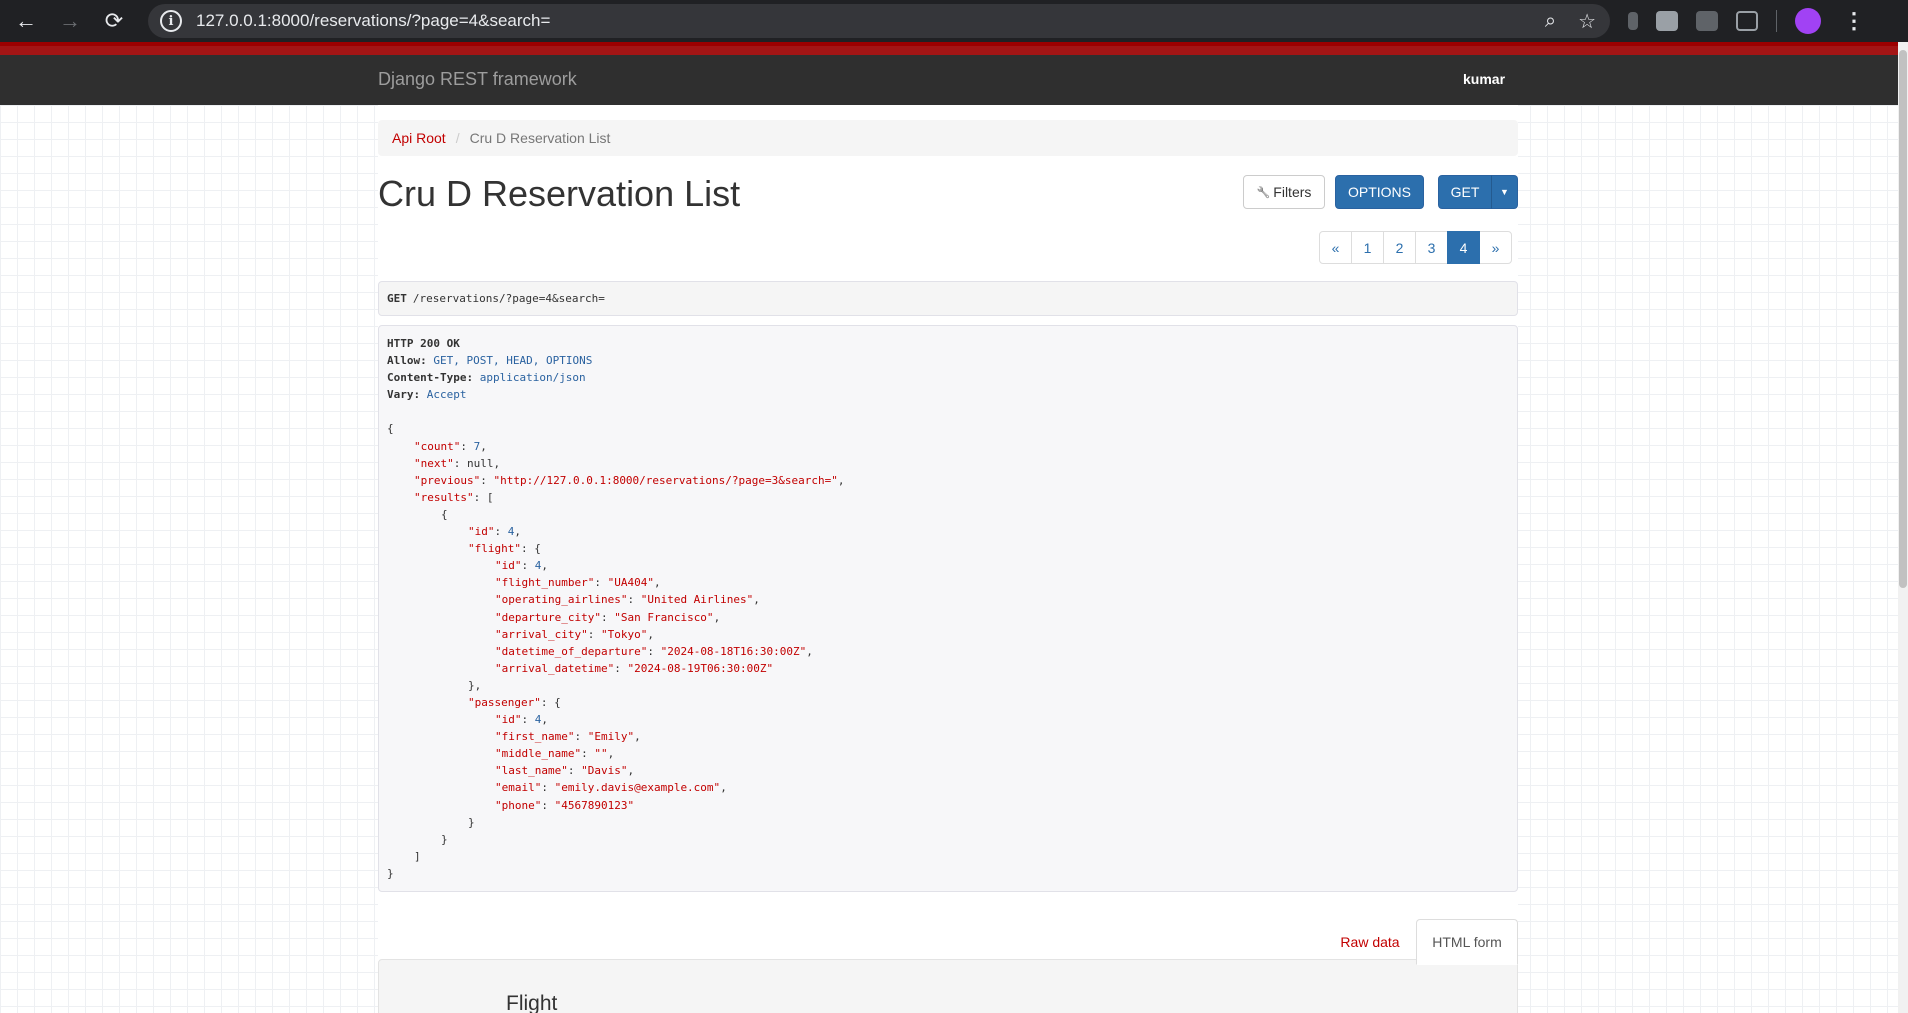 The image size is (1908, 1013). What do you see at coordinates (1399, 247) in the screenshot?
I see `pagination-page-2: 2` at bounding box center [1399, 247].